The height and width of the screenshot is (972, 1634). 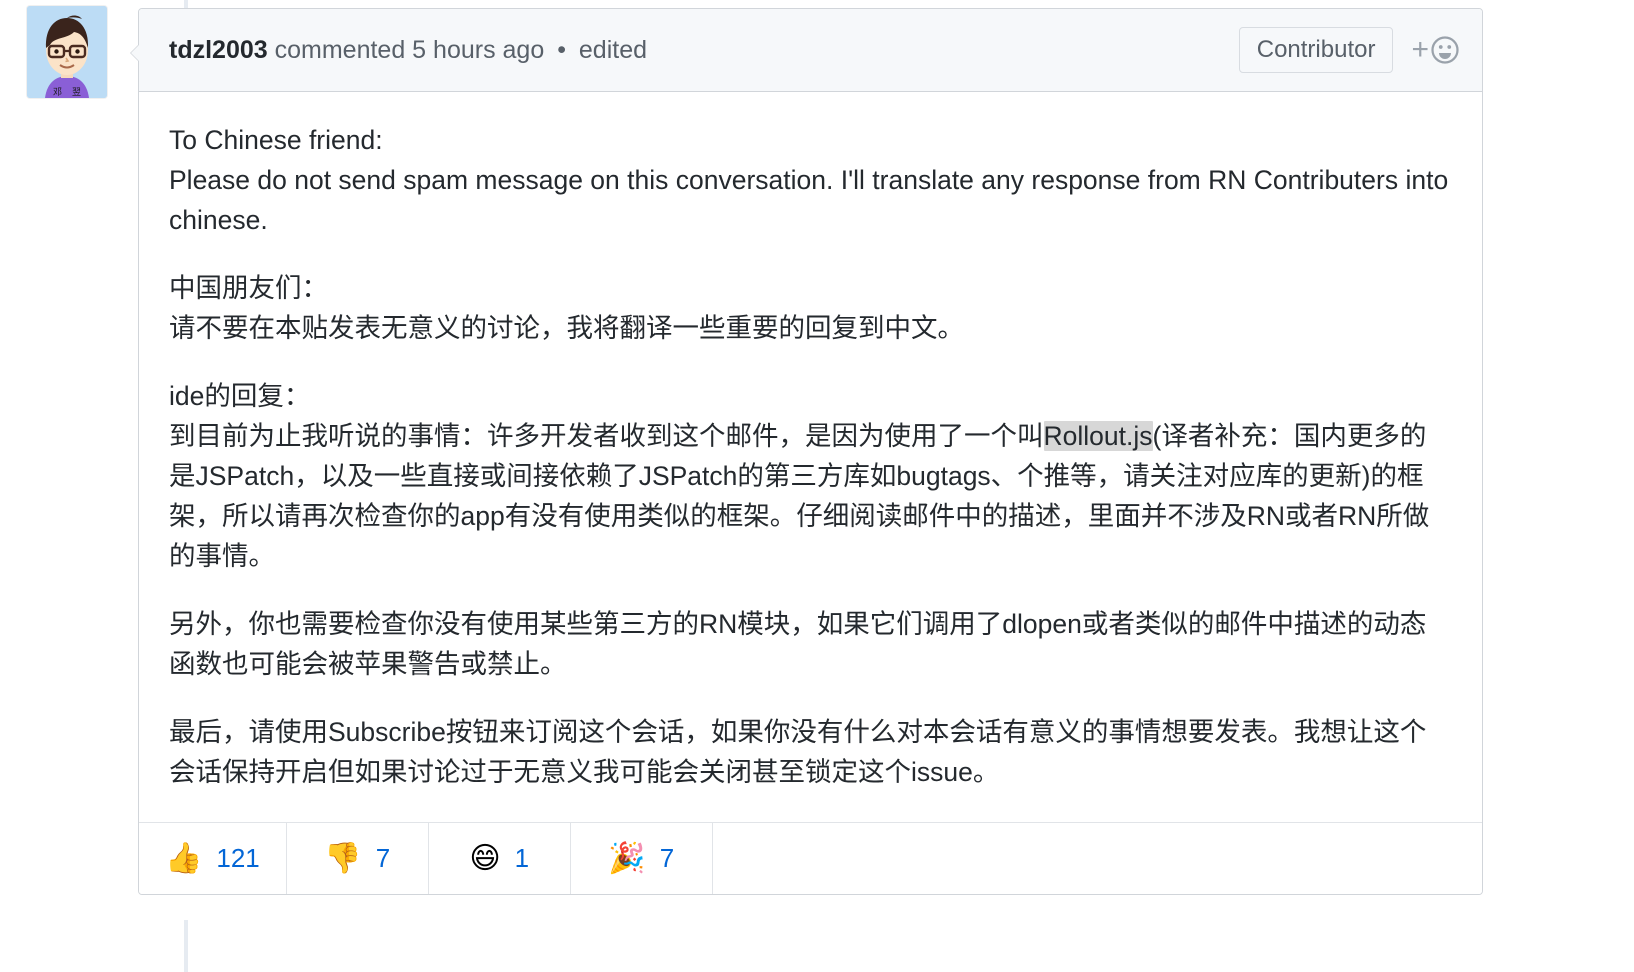 I want to click on text-selection-highlight: Rollout.js, so click(x=1098, y=436).